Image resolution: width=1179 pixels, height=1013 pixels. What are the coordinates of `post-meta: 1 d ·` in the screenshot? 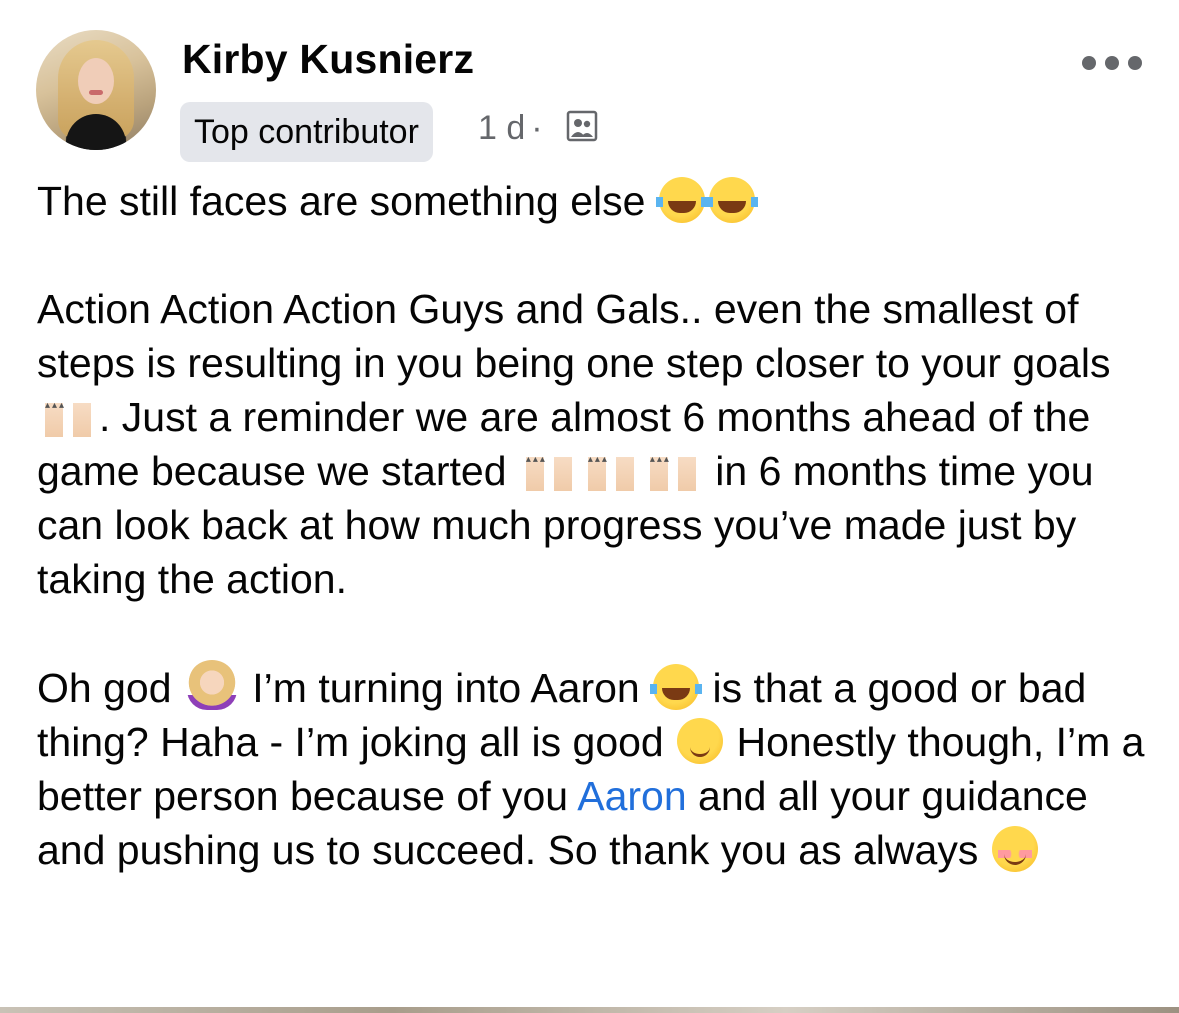 It's located at (513, 128).